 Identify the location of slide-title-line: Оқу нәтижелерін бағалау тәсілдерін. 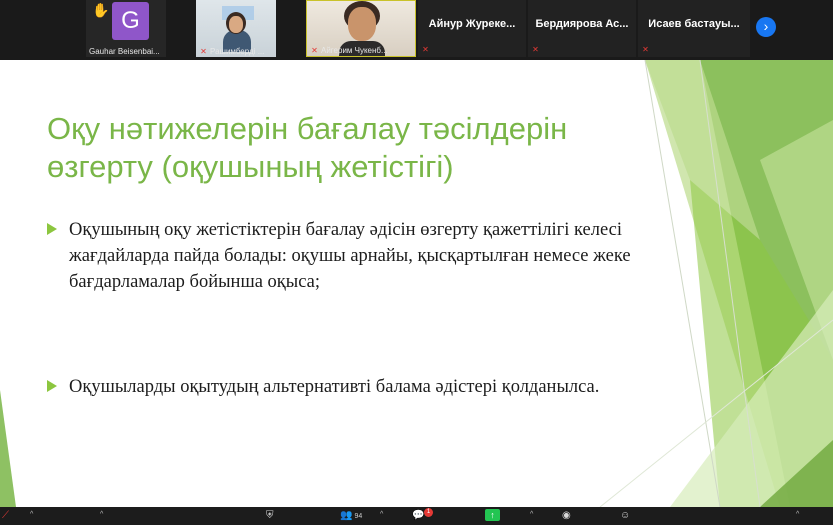
(307, 128).